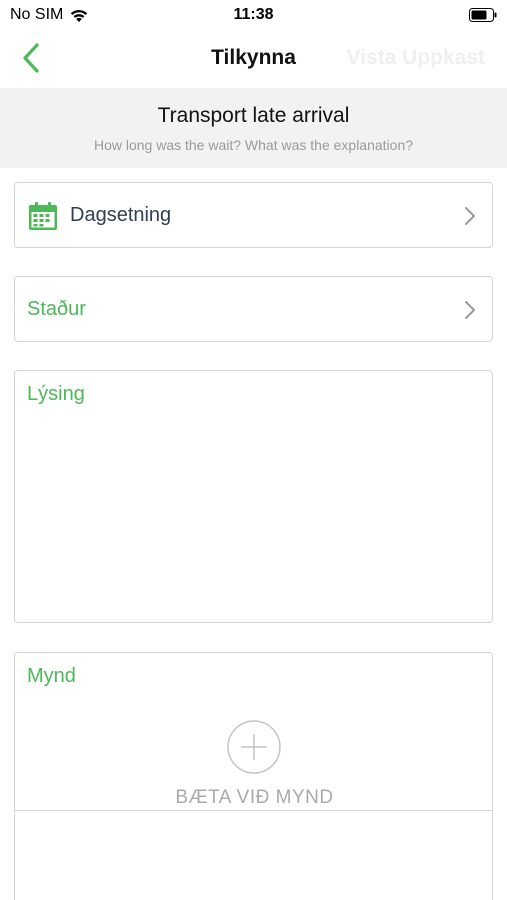 The image size is (507, 900). I want to click on report-type-title: Transport late arrival, so click(253, 115).